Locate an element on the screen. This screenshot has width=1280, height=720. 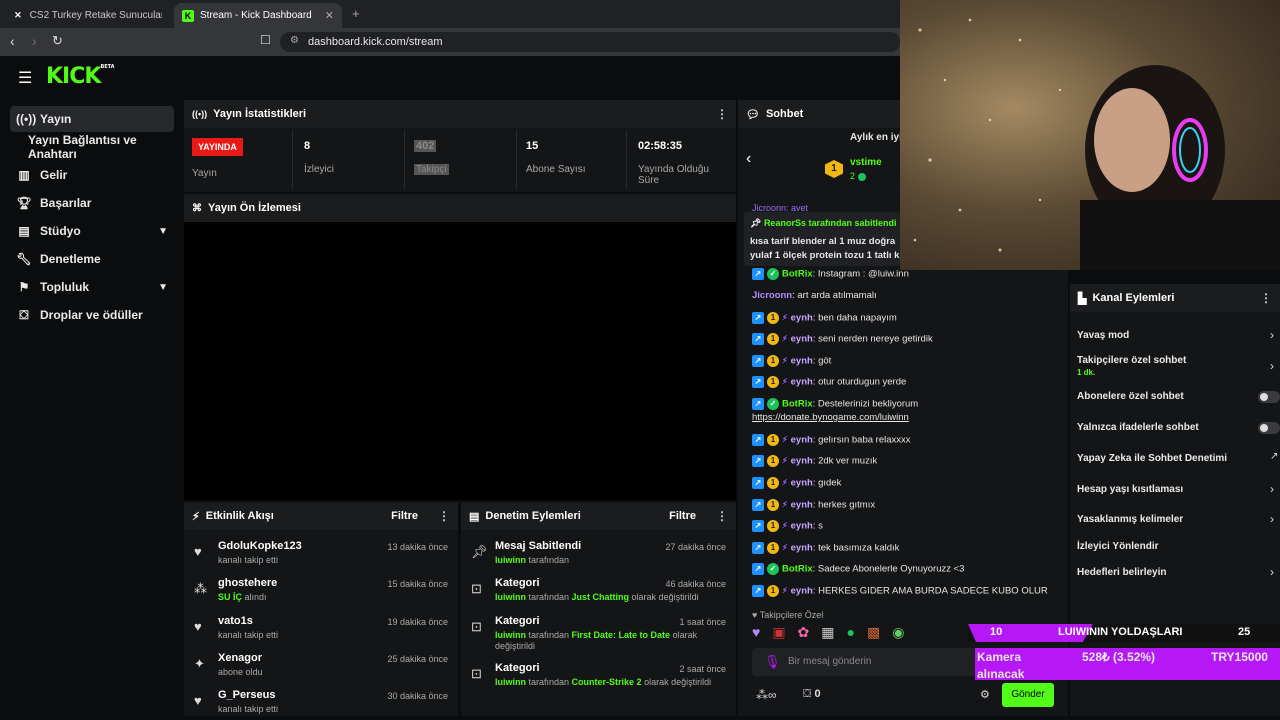
activity-item: ✦ Xenagor abone oldu 25 dakika önce is located at coordinates (321, 669).